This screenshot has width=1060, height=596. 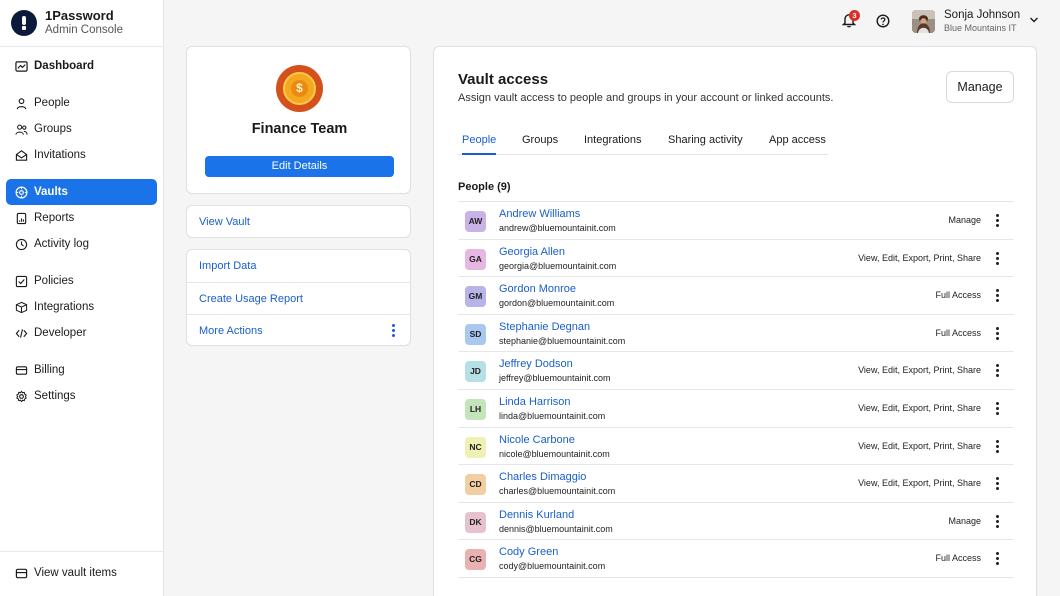 I want to click on 1password-logo-icon, so click(x=24, y=23).